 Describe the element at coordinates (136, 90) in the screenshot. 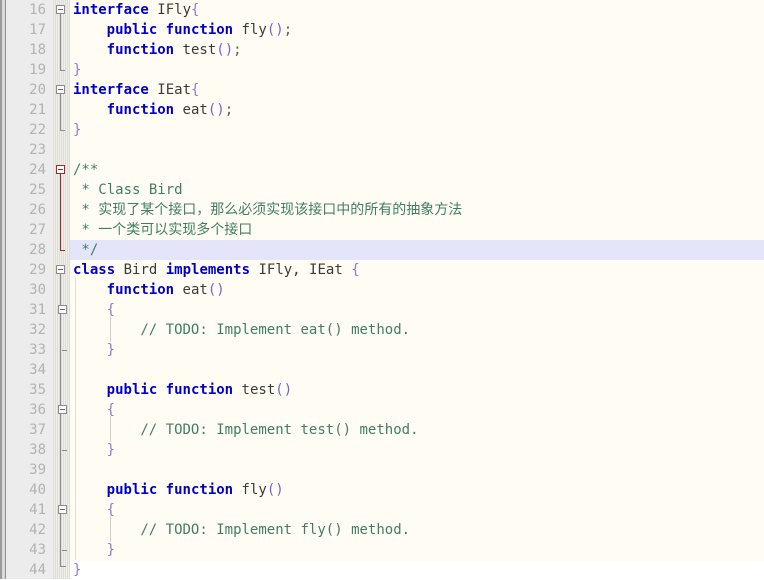

I see `code-line: interface IEat{` at that location.